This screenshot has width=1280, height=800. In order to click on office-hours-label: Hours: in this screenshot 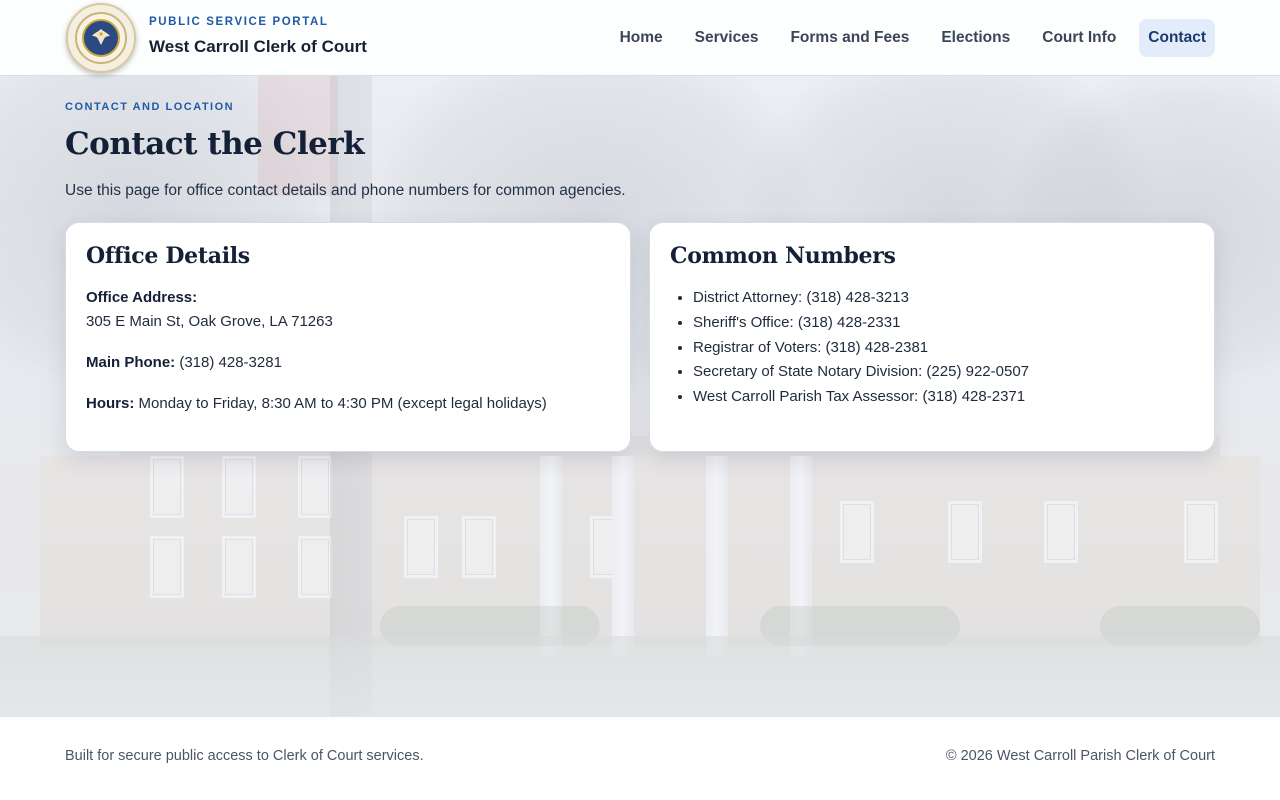, I will do `click(110, 403)`.